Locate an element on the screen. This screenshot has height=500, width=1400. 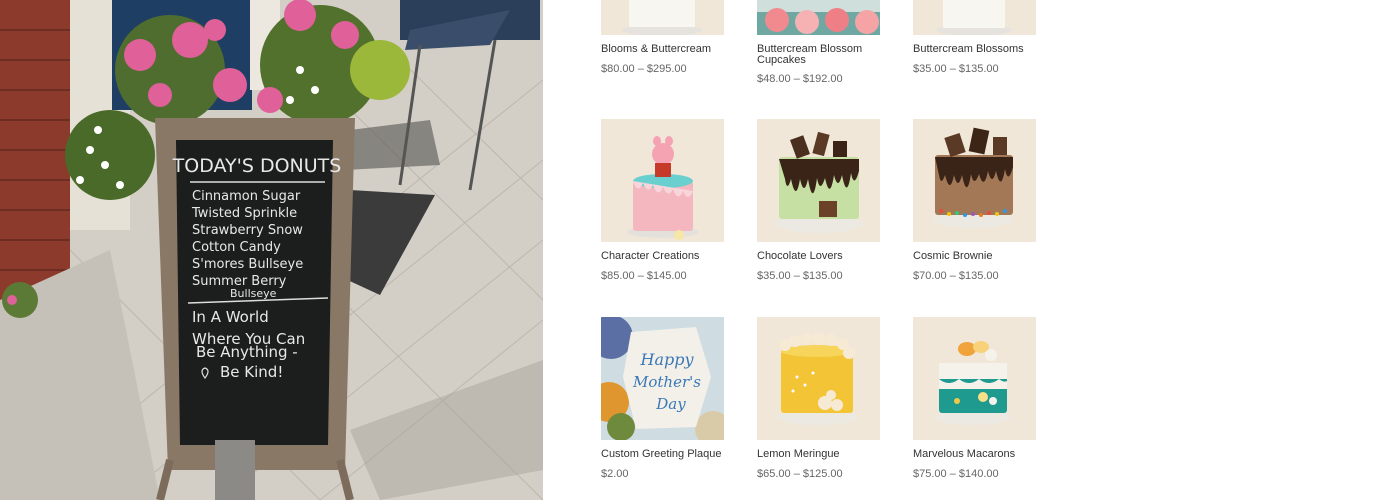
product-image-lemon-meringue is located at coordinates (818, 378).